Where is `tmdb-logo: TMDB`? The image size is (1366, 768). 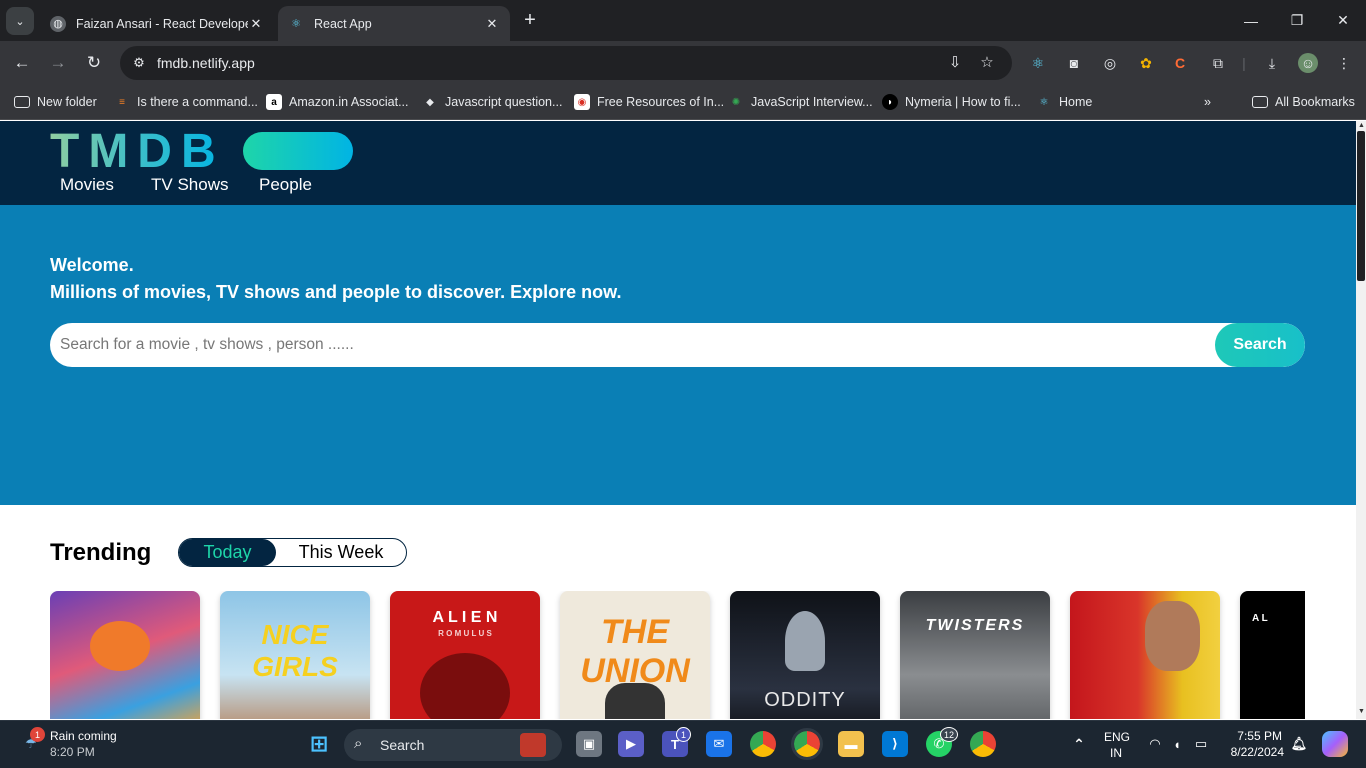
tmdb-logo: TMDB is located at coordinates (137, 152).